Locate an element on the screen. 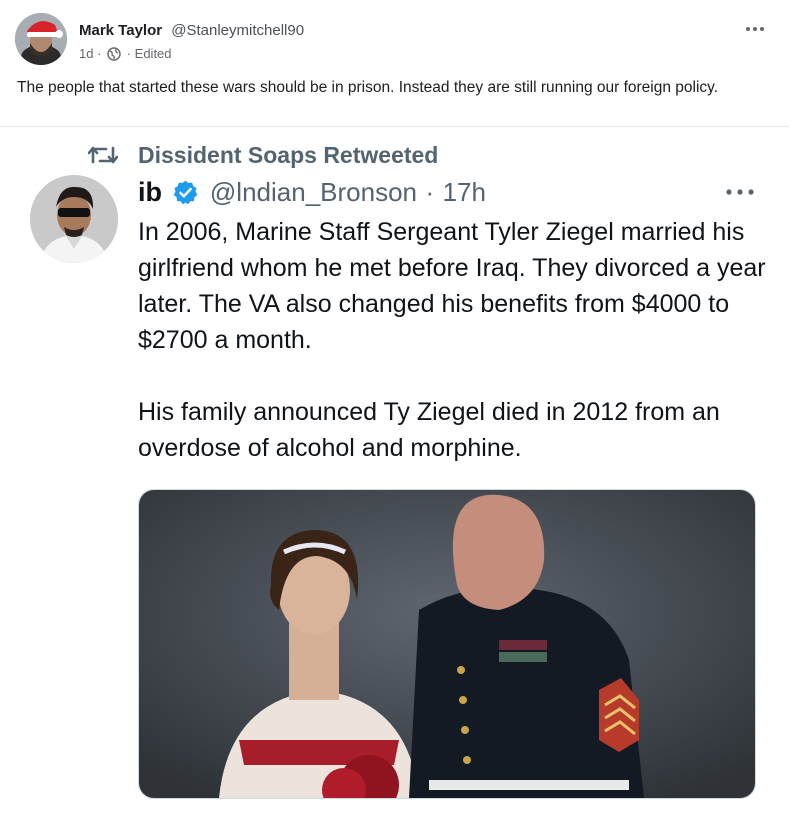  tweet-time: 17h is located at coordinates (464, 192).